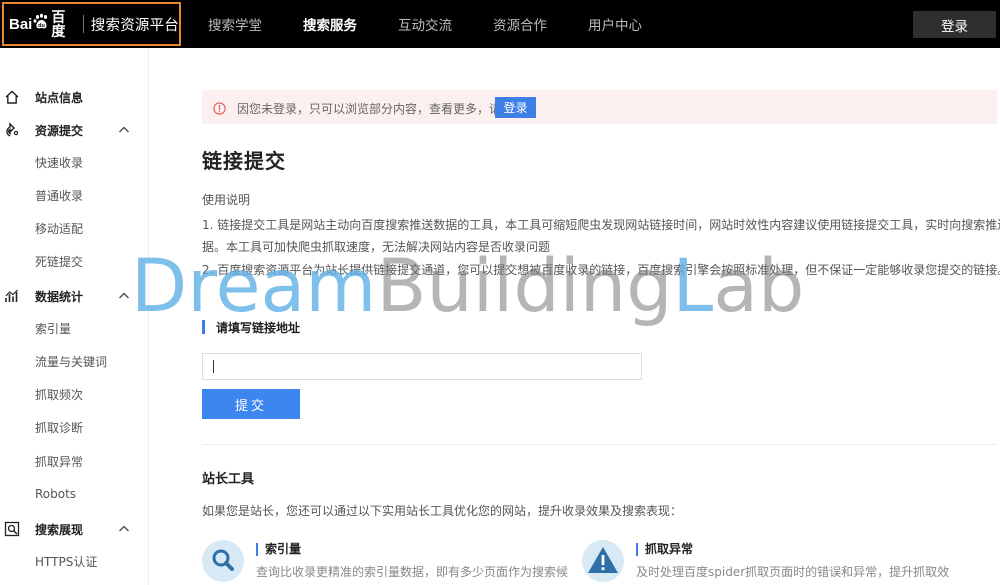 The height and width of the screenshot is (585, 1000). What do you see at coordinates (213, 366) in the screenshot?
I see `text-caret` at bounding box center [213, 366].